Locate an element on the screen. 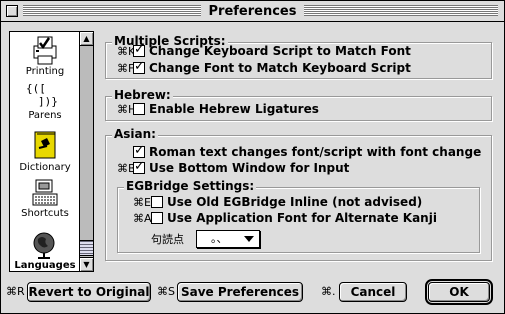 The width and height of the screenshot is (505, 314). shortcut-label: ⌘F is located at coordinates (126, 68).